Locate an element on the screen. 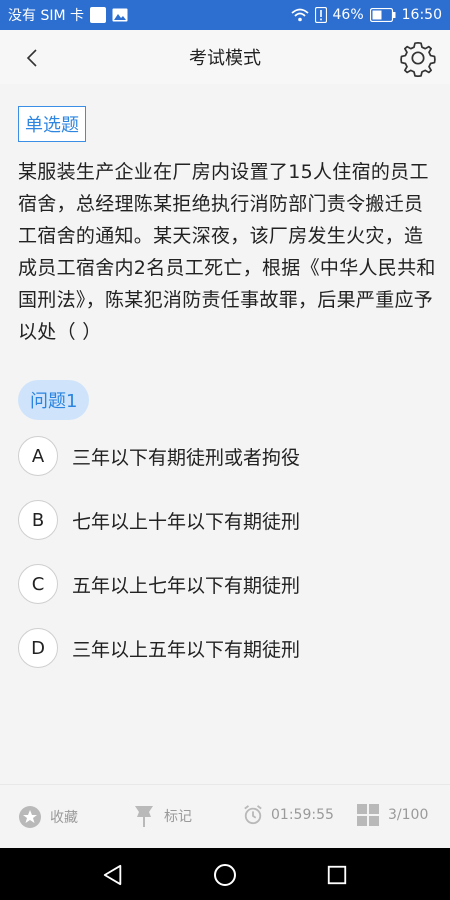  notification-icon is located at coordinates (98, 15).